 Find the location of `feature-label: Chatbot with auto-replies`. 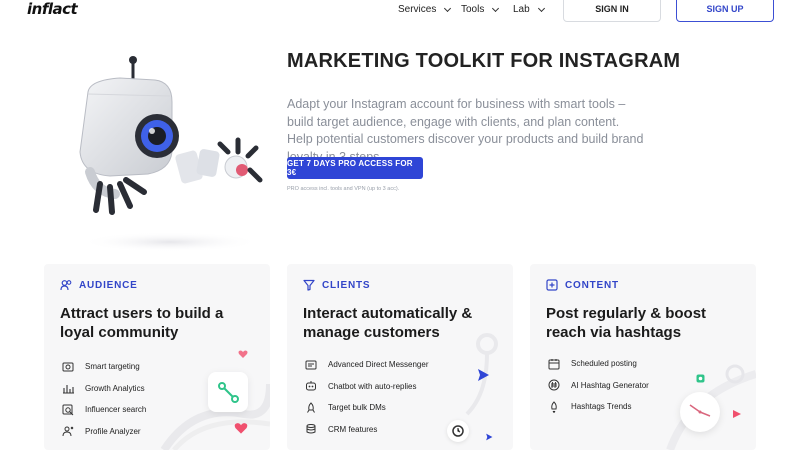

feature-label: Chatbot with auto-replies is located at coordinates (372, 386).